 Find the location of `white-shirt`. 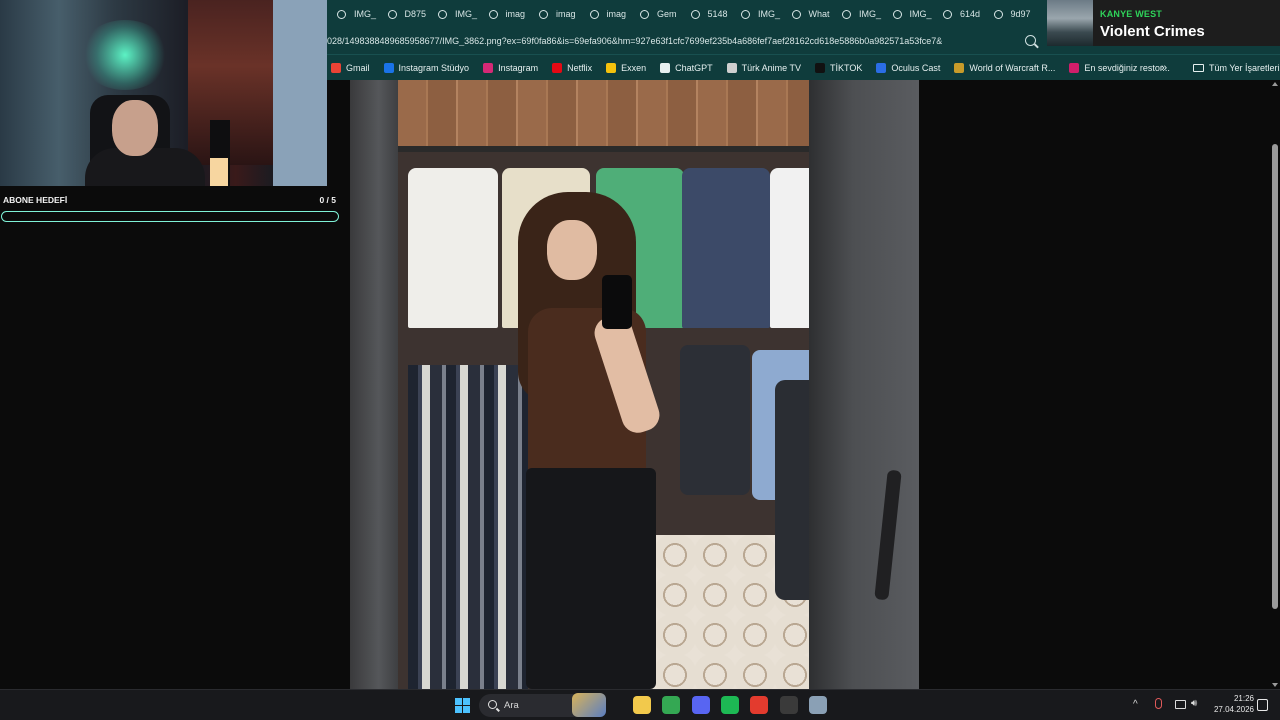

white-shirt is located at coordinates (453, 248).